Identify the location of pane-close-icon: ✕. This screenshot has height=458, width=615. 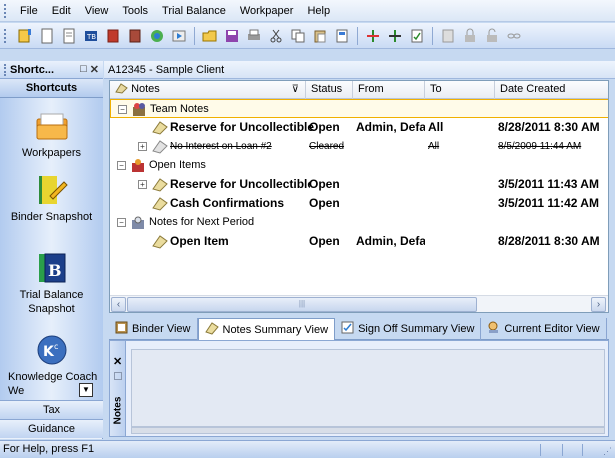
(94, 69).